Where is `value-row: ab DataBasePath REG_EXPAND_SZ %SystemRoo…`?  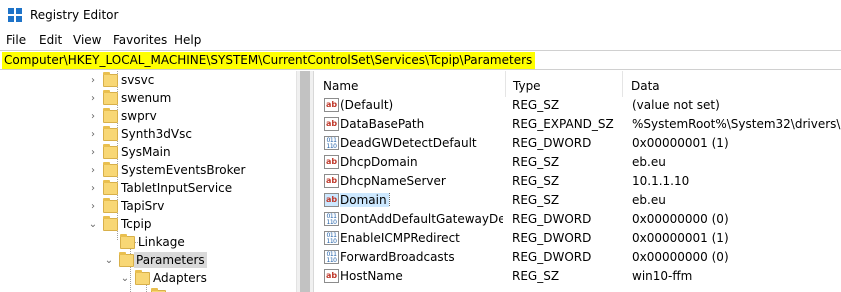
value-row: ab DataBasePath REG_EXPAND_SZ %SystemRoo… is located at coordinates (578, 124).